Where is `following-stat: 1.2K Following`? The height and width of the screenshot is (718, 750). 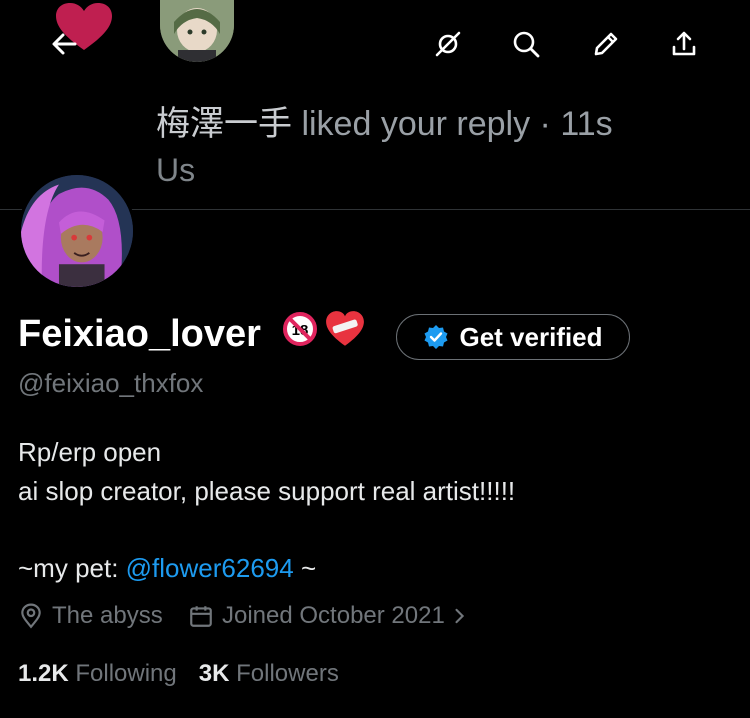 following-stat: 1.2K Following is located at coordinates (97, 674).